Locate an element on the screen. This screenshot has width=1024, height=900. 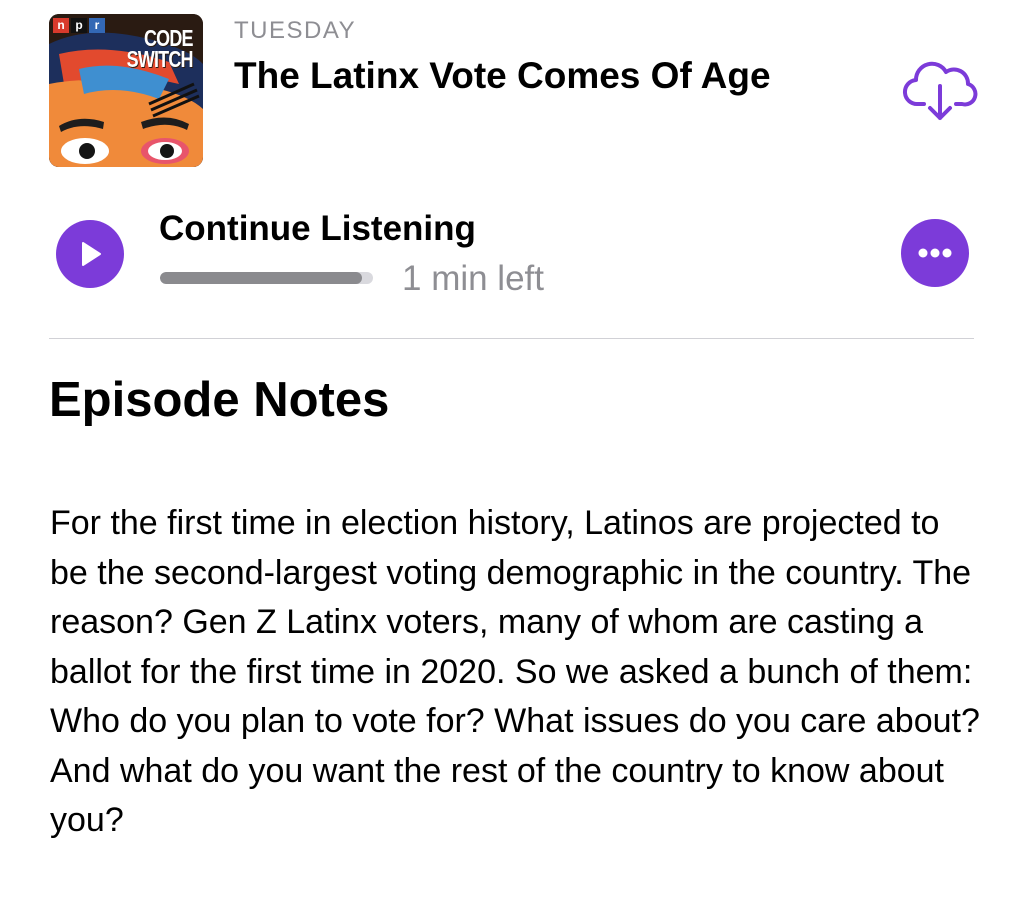
time-remaining: 1 min left is located at coordinates (473, 278).